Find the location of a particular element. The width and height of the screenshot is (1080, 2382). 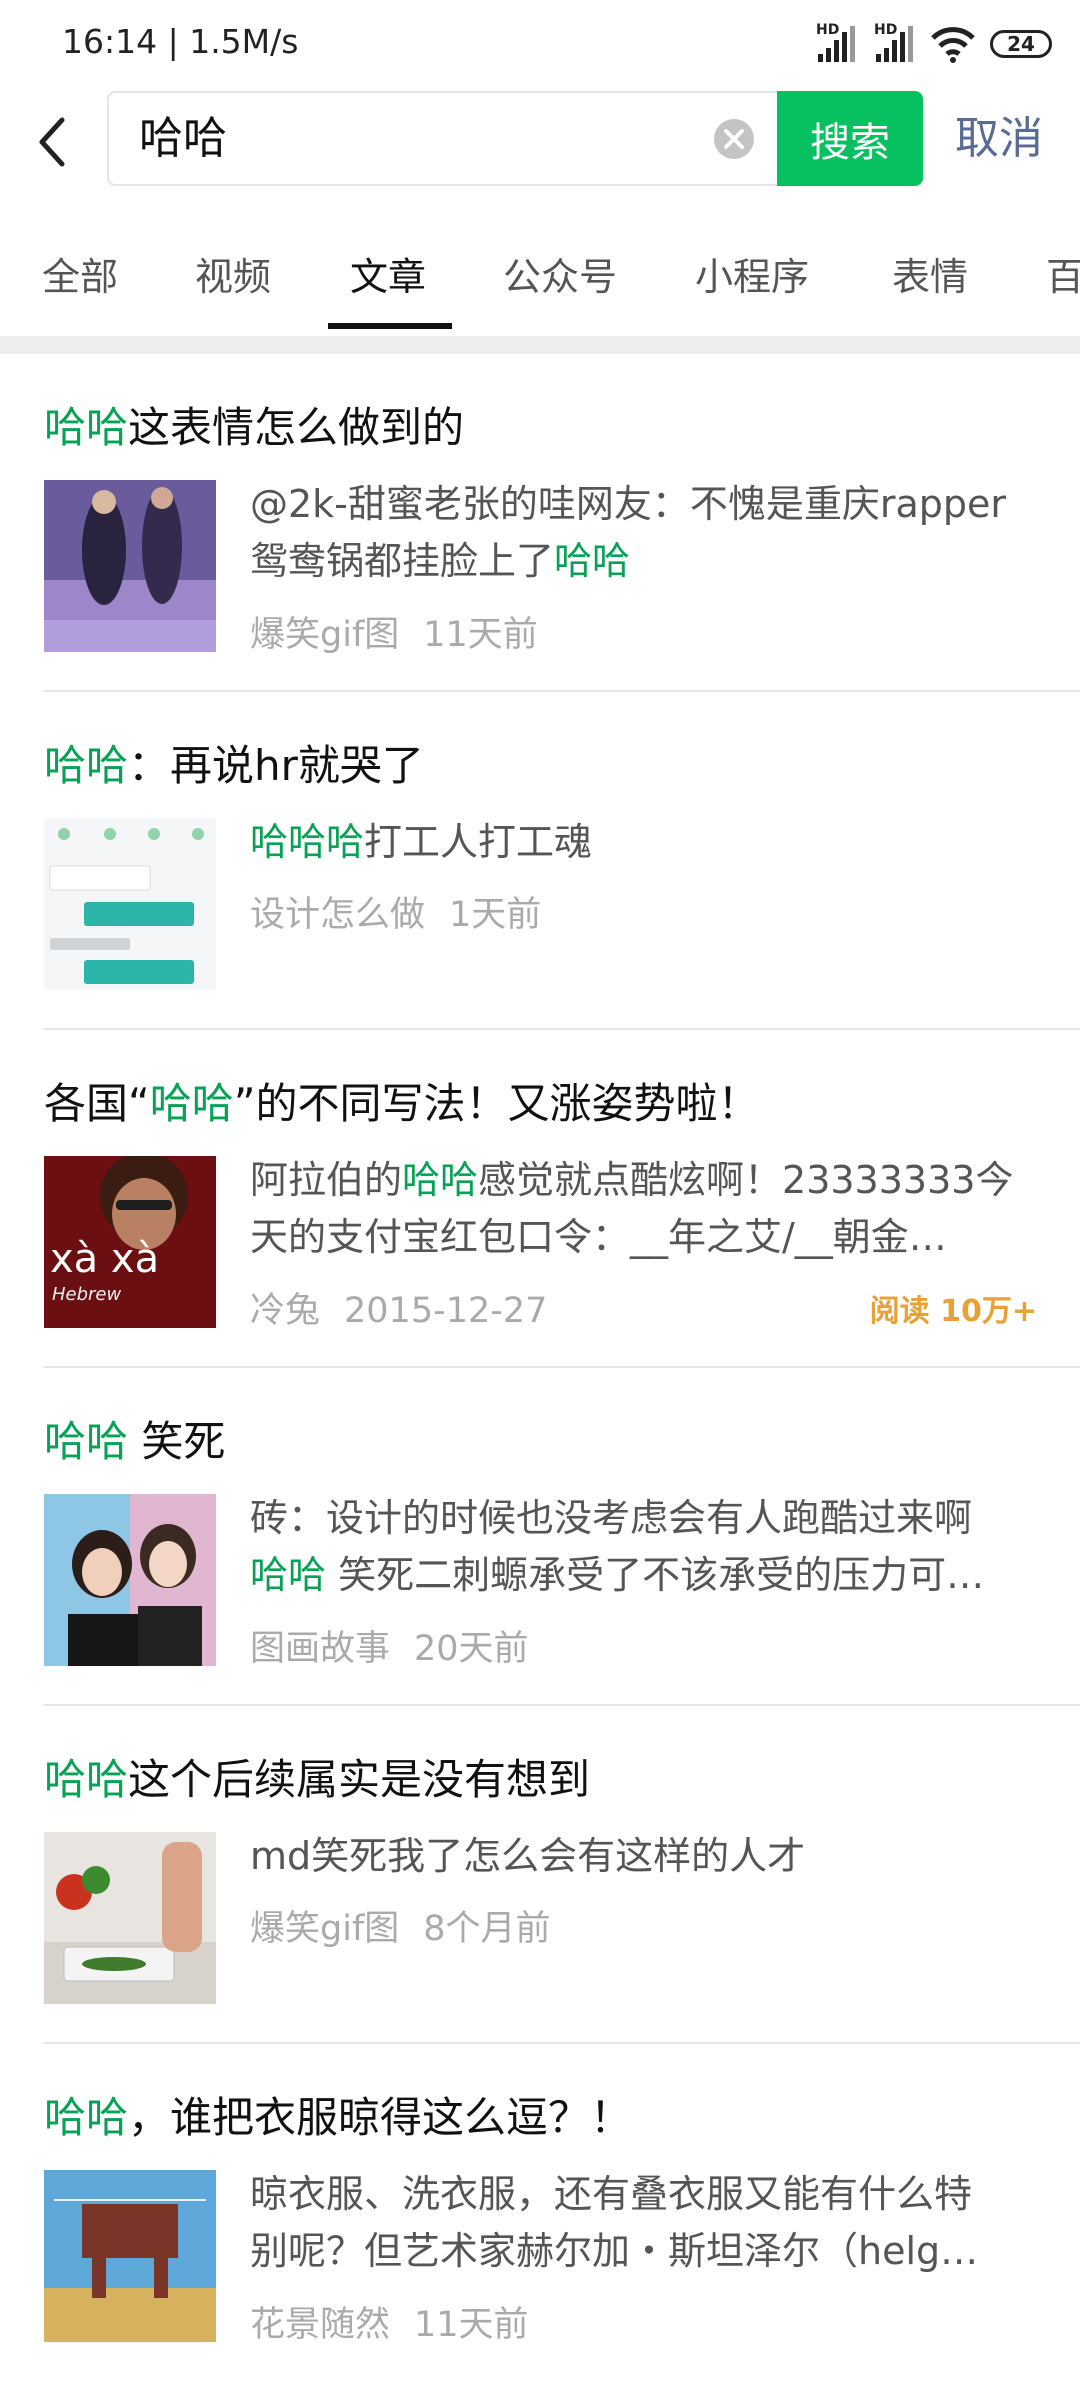

tab-official-accounts: 公众号 is located at coordinates (560, 273).